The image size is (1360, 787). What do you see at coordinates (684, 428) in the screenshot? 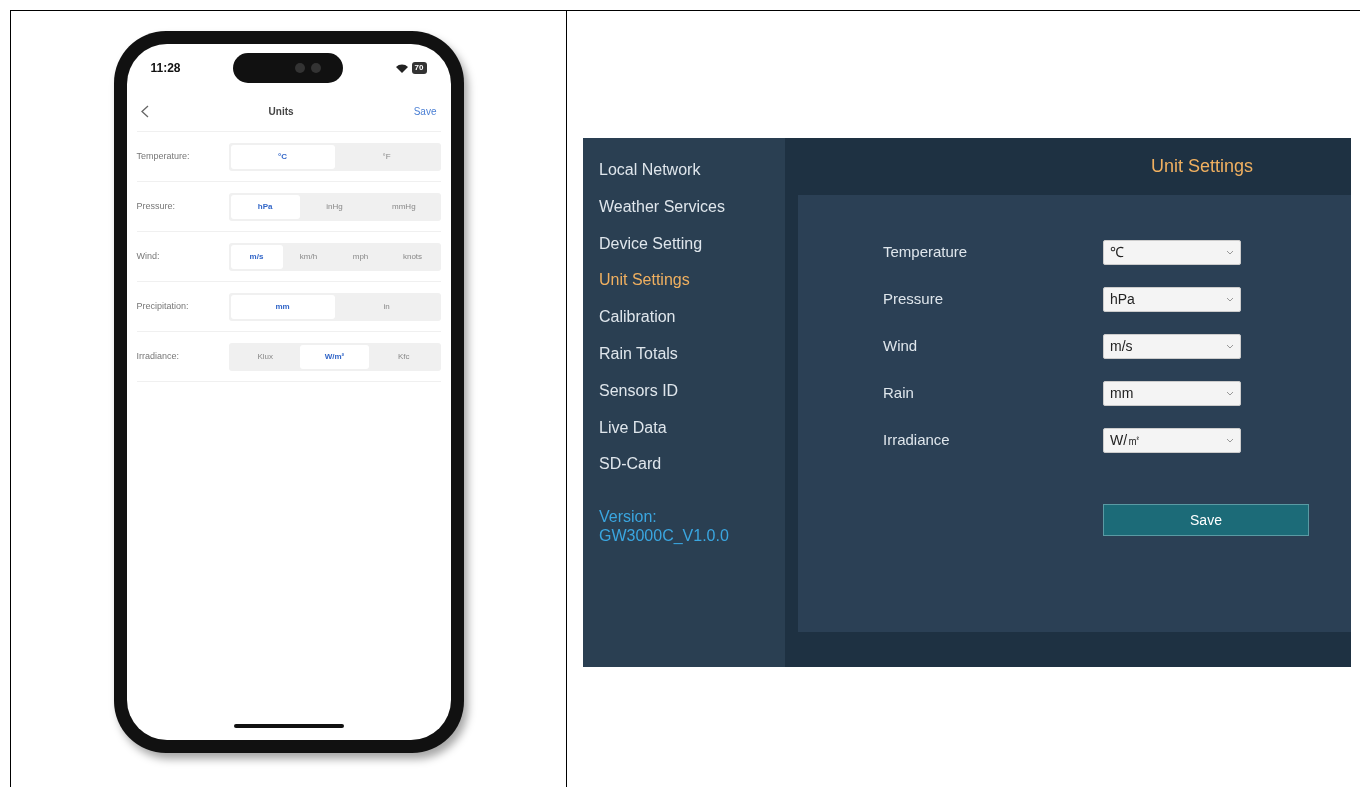
I see `sidebar-item: Live Data` at bounding box center [684, 428].